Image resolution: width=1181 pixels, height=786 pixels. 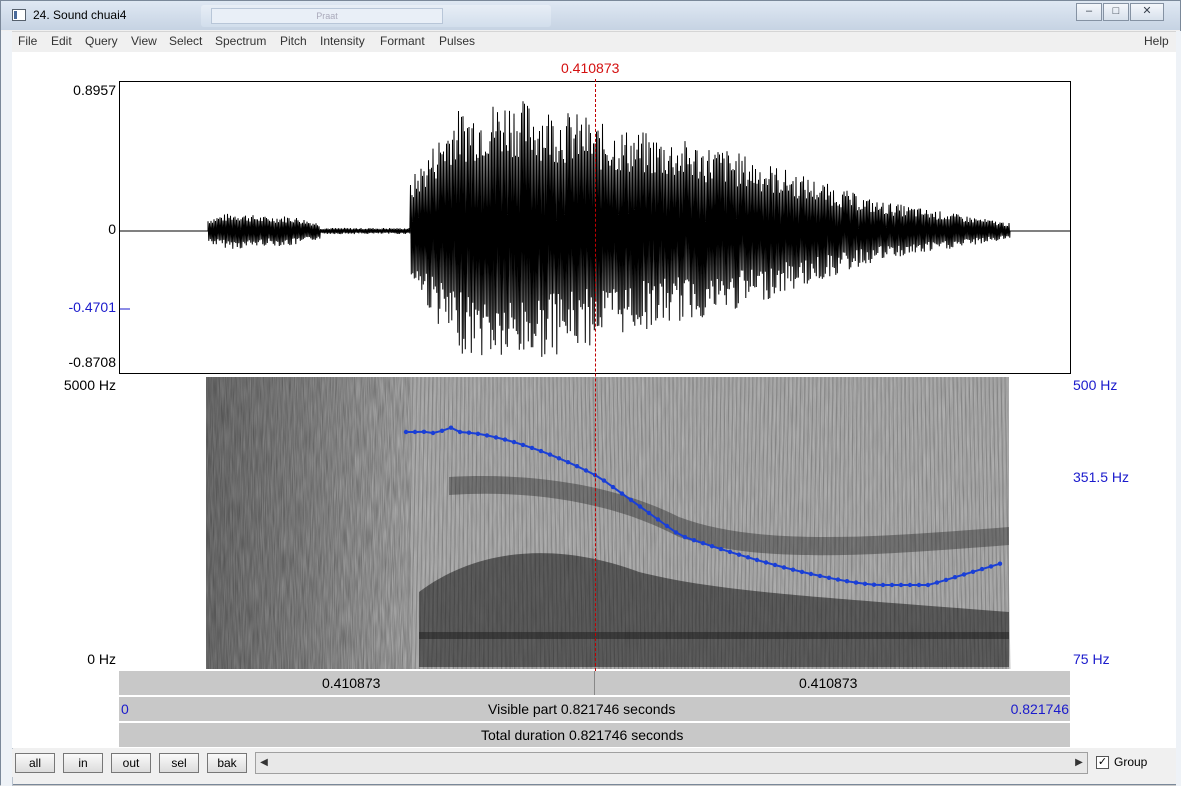 What do you see at coordinates (590, 68) in the screenshot?
I see `cursor-time-label: 0.410873` at bounding box center [590, 68].